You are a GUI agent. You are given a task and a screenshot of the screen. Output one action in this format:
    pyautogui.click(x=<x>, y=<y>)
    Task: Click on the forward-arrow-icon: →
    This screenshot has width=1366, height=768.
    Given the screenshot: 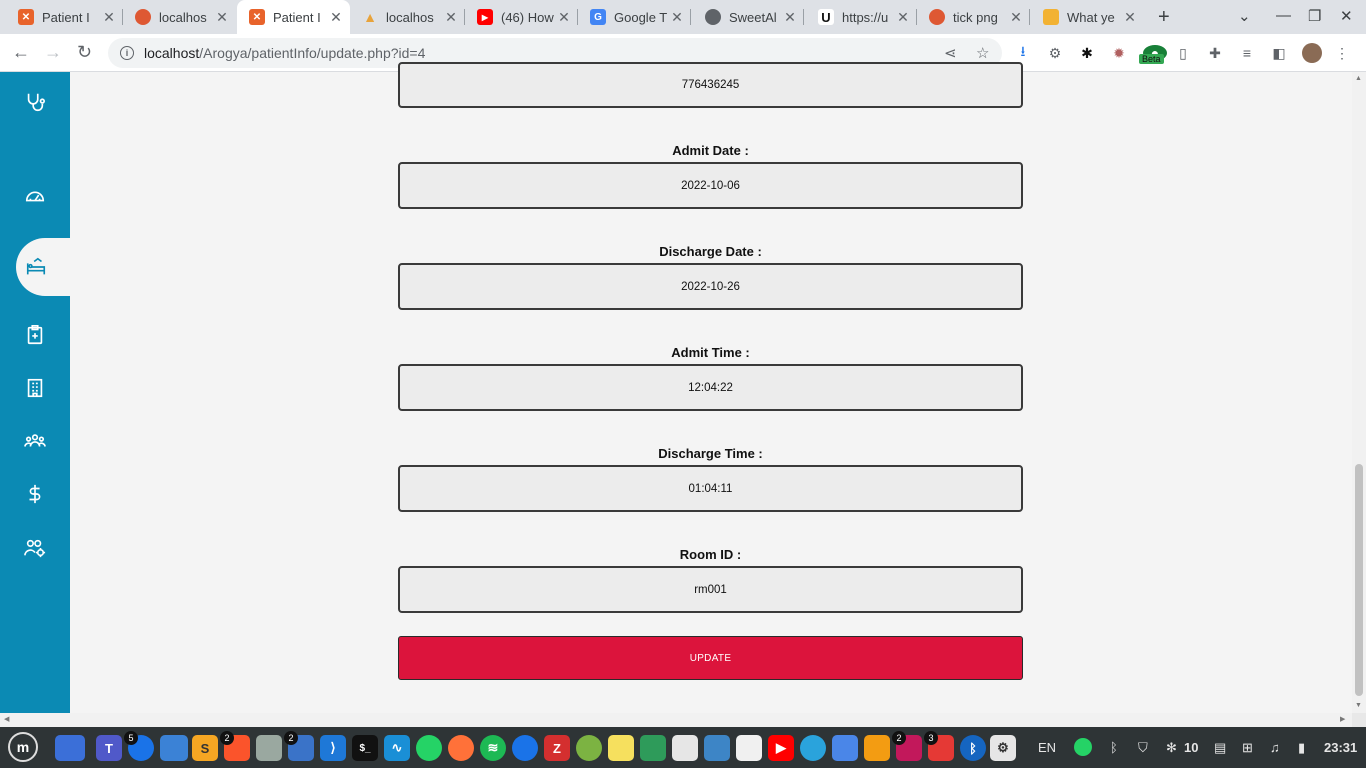 What is the action you would take?
    pyautogui.click(x=53, y=52)
    